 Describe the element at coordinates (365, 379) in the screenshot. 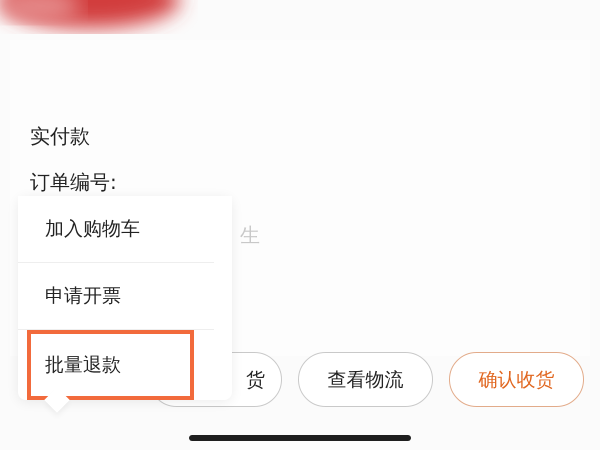

I see `action-button: 查看物流` at that location.